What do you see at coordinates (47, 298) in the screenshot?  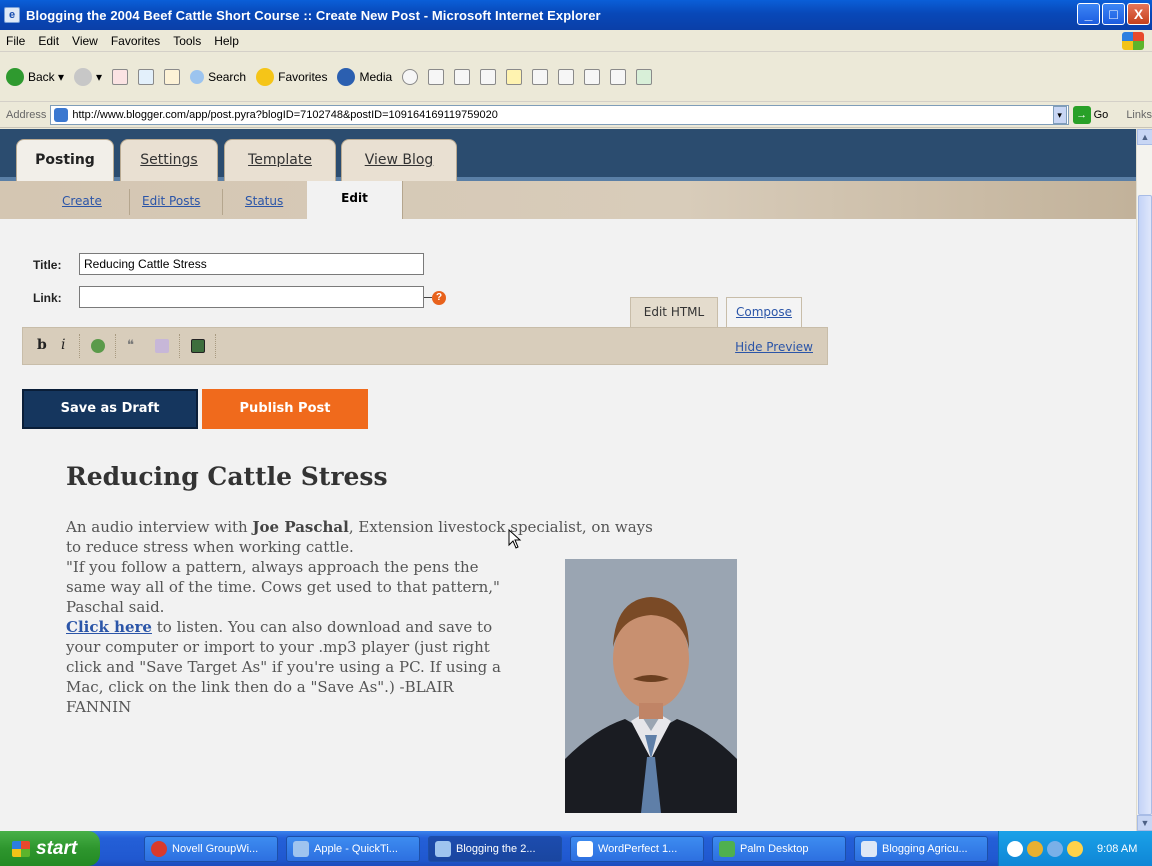 I see `link-label: Link:` at bounding box center [47, 298].